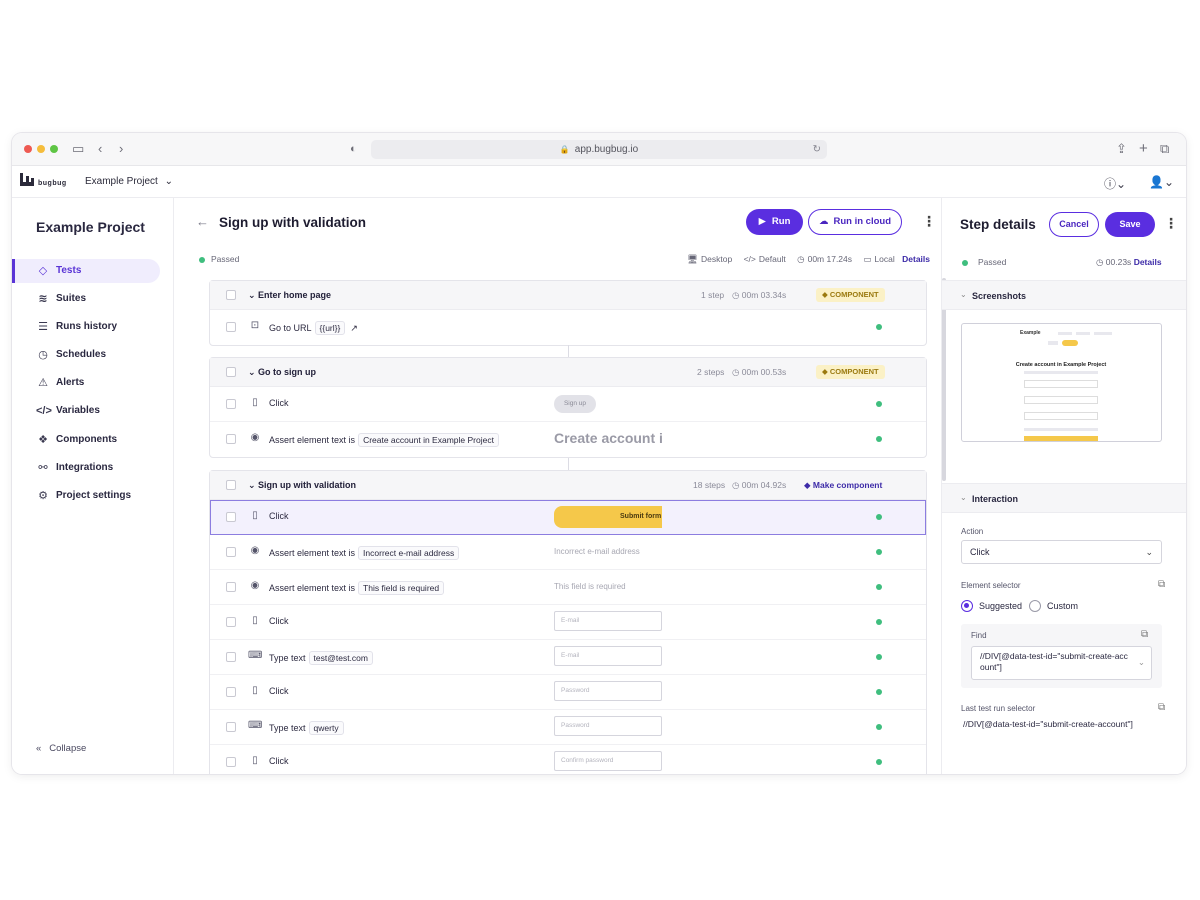  I want to click on sidebar-item-runs-history: ☰ Runs history, so click(86, 327).